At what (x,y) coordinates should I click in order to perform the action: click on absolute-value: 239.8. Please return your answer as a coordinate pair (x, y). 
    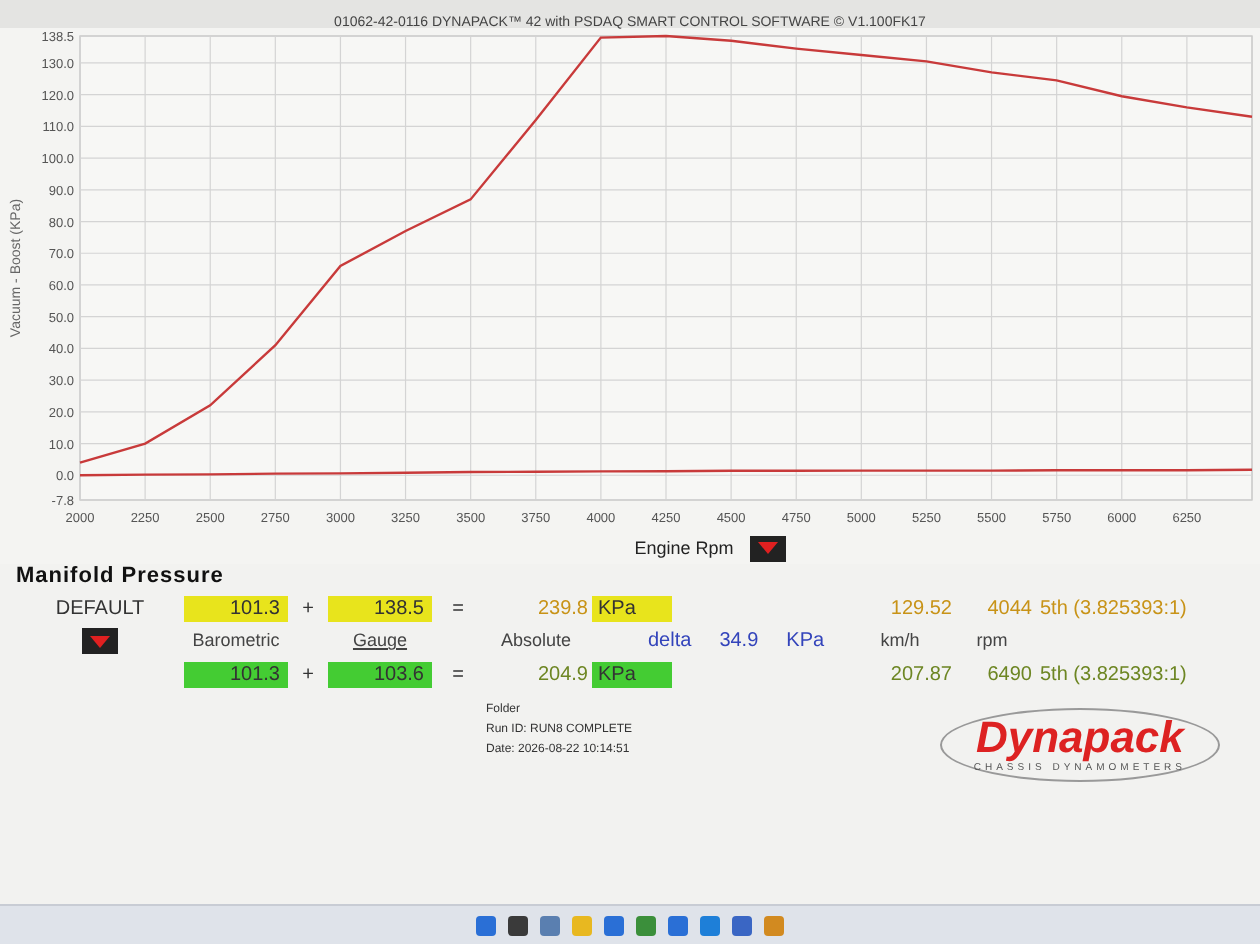
    Looking at the image, I should click on (561, 609).